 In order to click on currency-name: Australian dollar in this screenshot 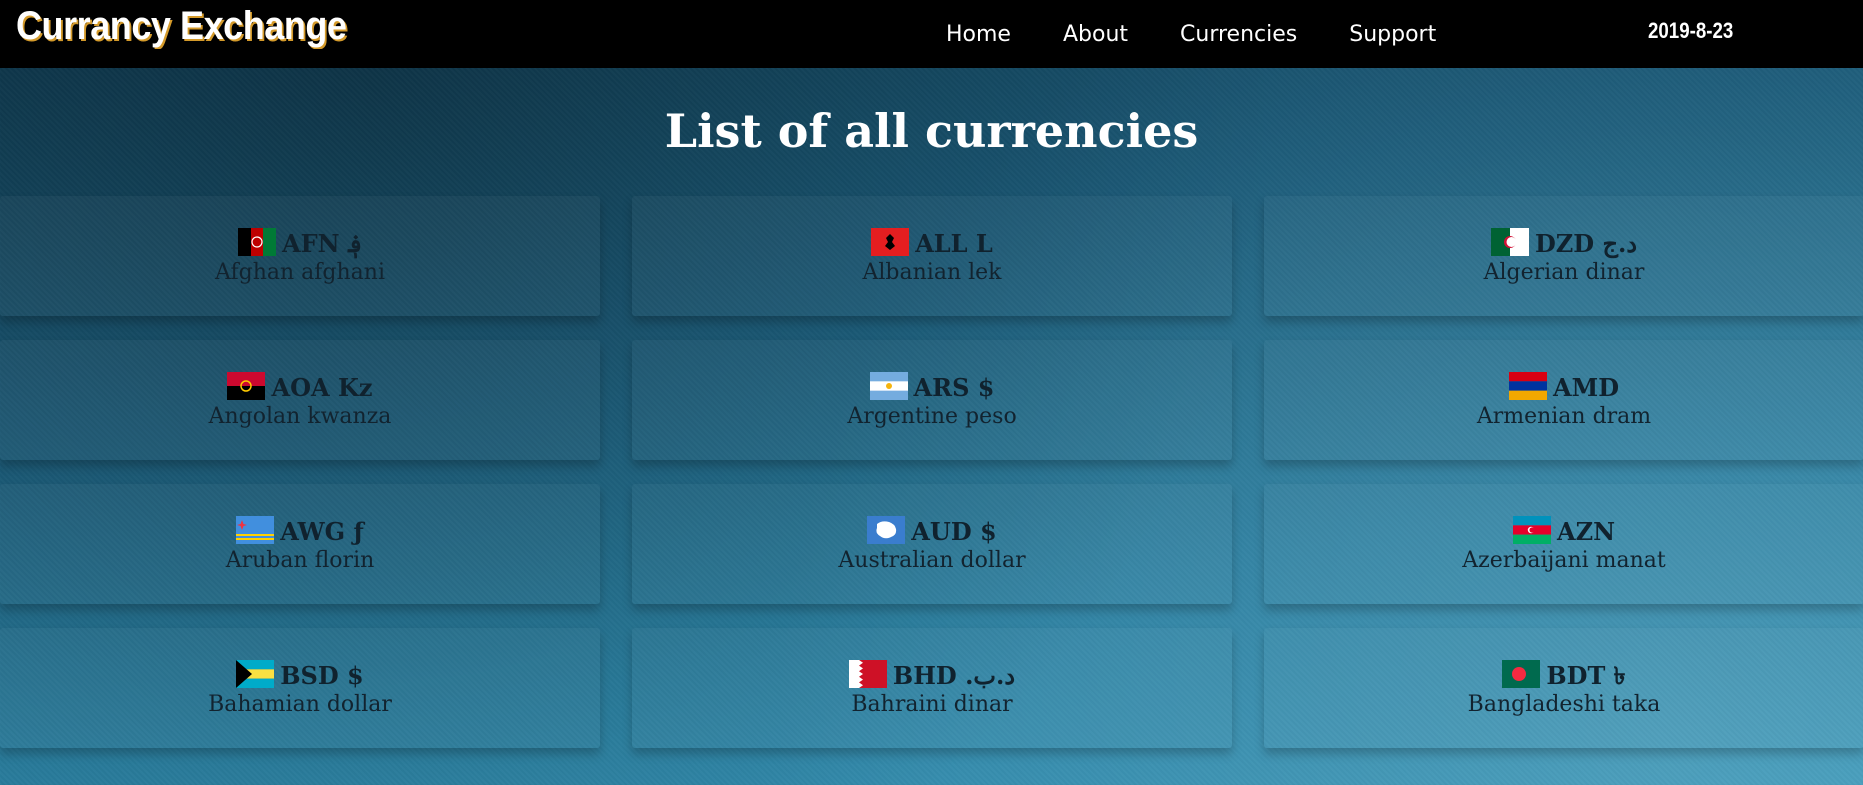, I will do `click(932, 560)`.